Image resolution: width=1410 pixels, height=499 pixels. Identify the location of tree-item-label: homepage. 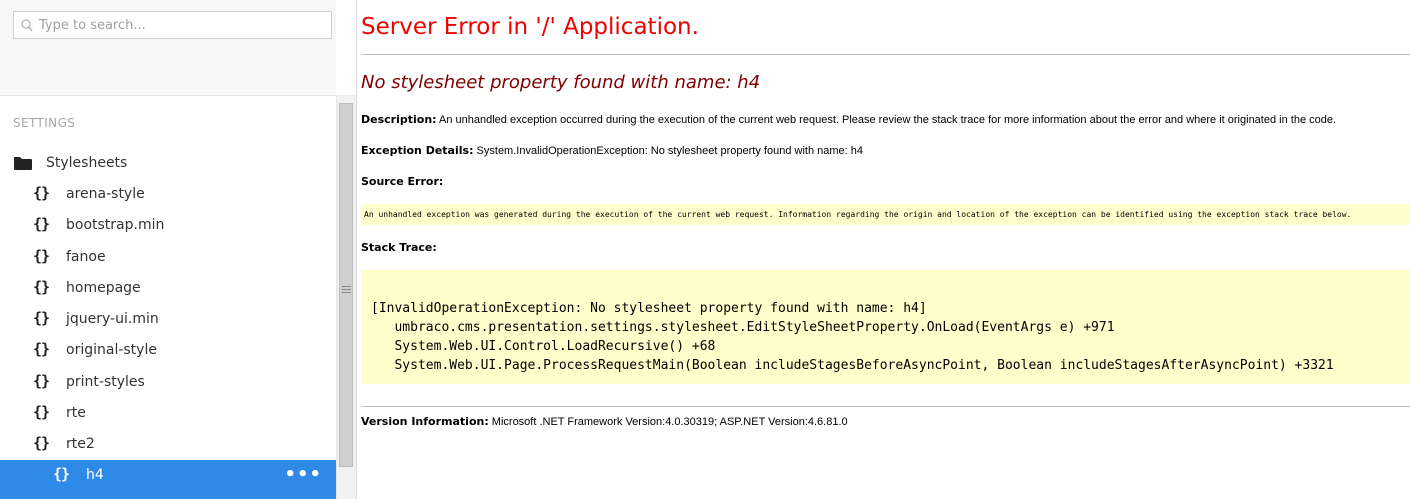
(103, 288).